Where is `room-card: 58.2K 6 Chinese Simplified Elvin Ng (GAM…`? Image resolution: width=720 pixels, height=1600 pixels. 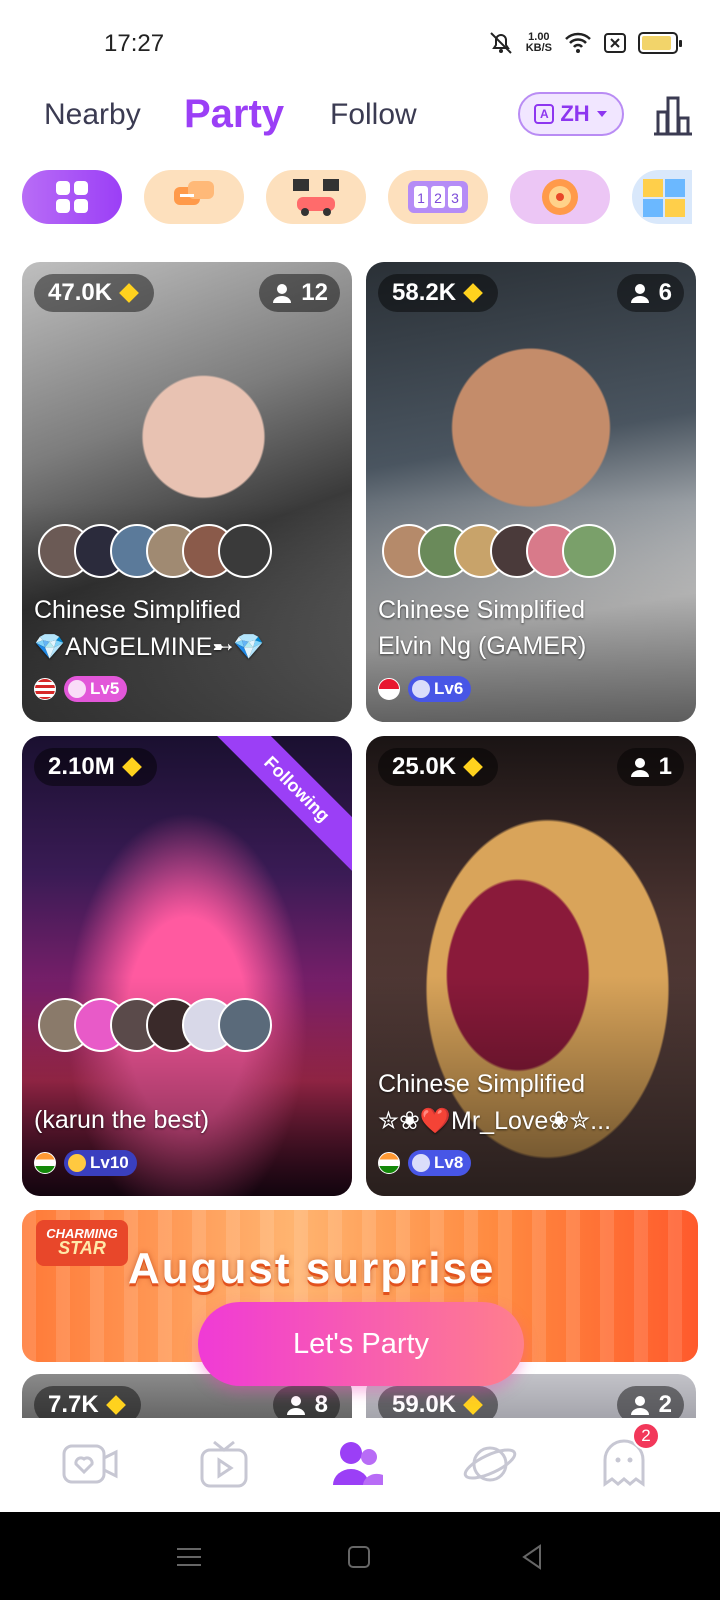
room-card: 58.2K 6 Chinese Simplified Elvin Ng (GAM… is located at coordinates (531, 492).